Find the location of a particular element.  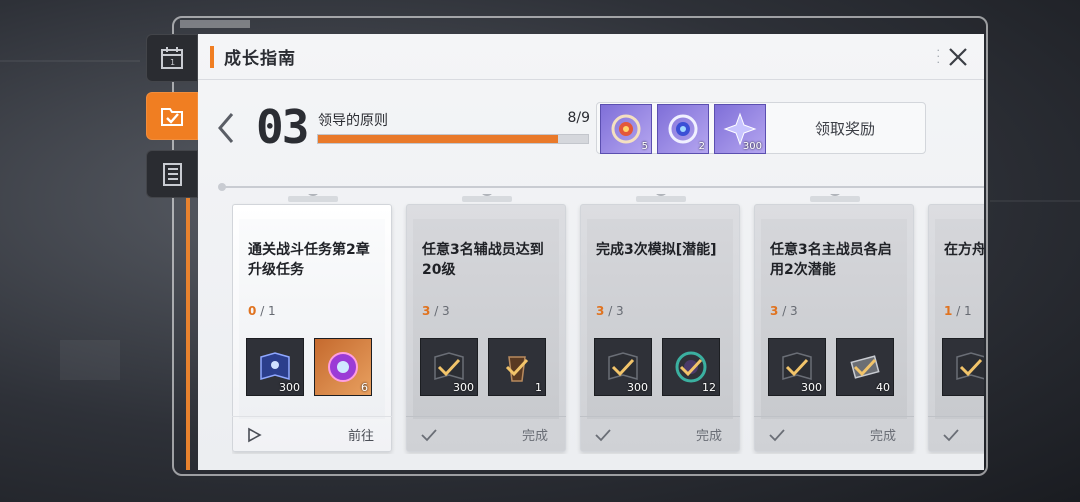

stage-progress-bar is located at coordinates (453, 139).